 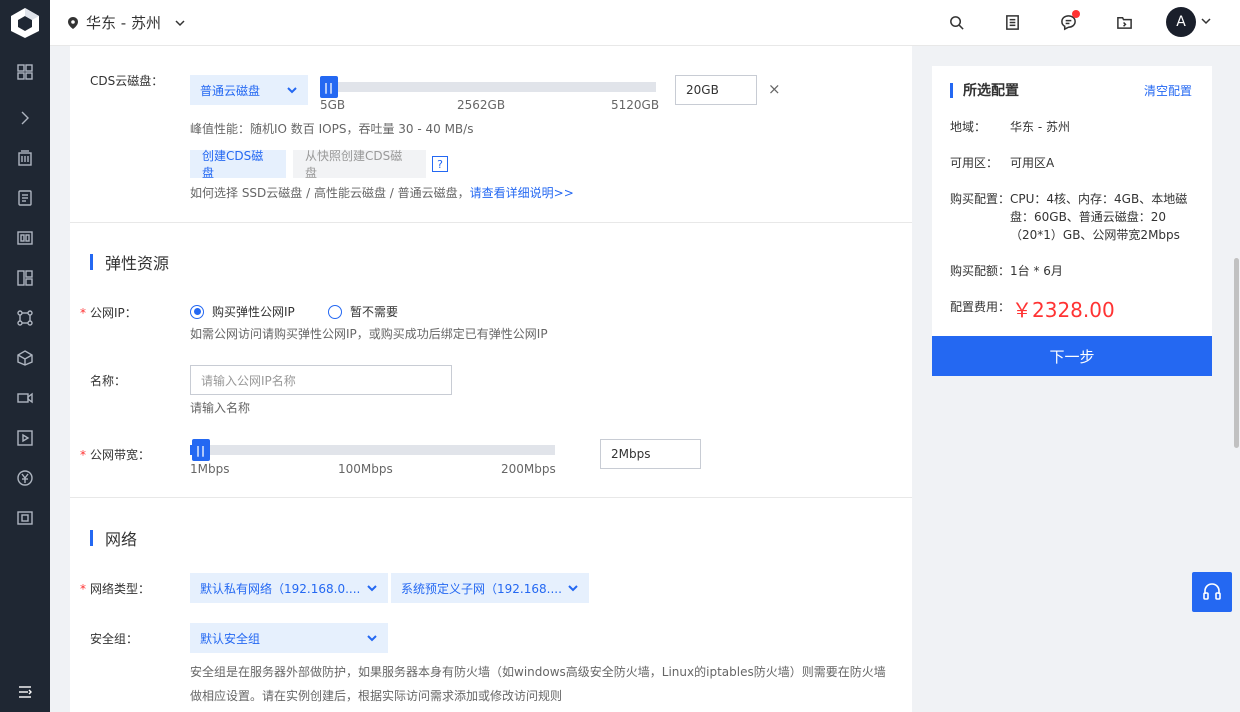 What do you see at coordinates (440, 164) in the screenshot?
I see `help-icon: ?` at bounding box center [440, 164].